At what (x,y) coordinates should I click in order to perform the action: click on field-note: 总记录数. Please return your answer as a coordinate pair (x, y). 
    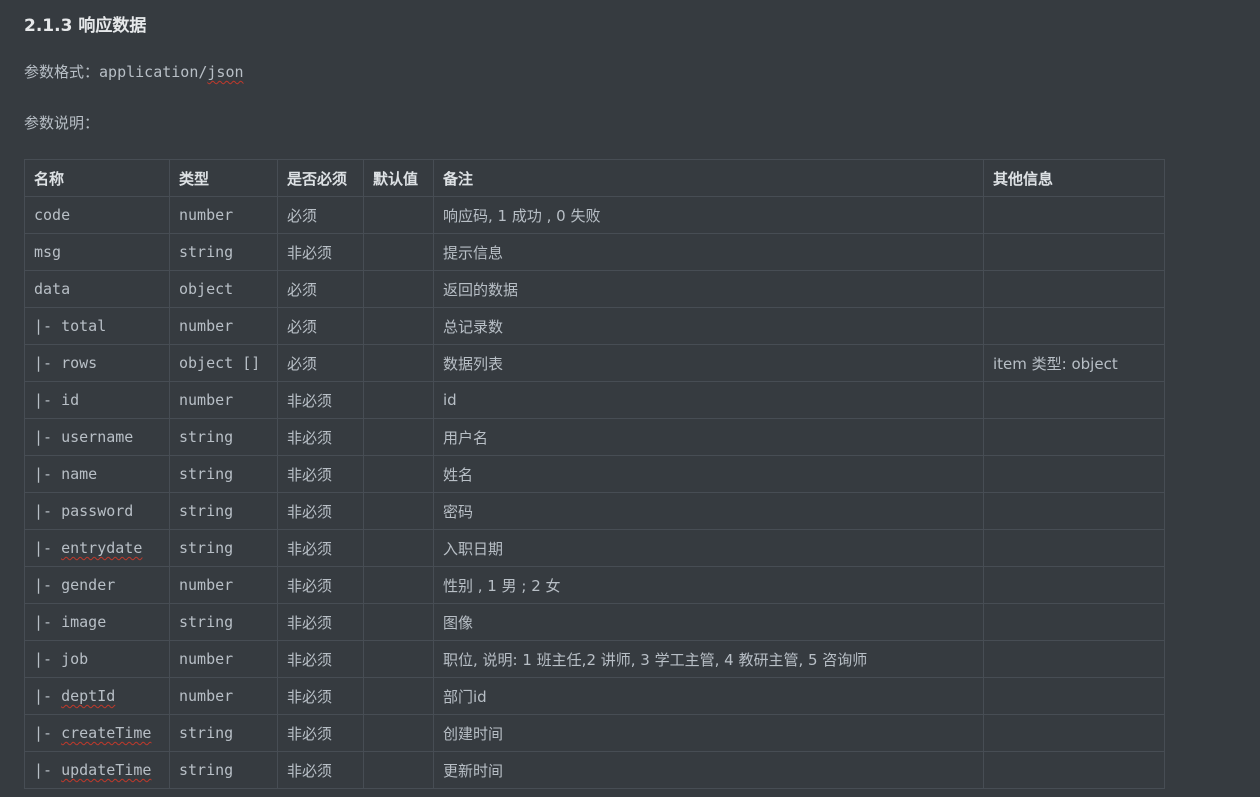
    Looking at the image, I should click on (708, 326).